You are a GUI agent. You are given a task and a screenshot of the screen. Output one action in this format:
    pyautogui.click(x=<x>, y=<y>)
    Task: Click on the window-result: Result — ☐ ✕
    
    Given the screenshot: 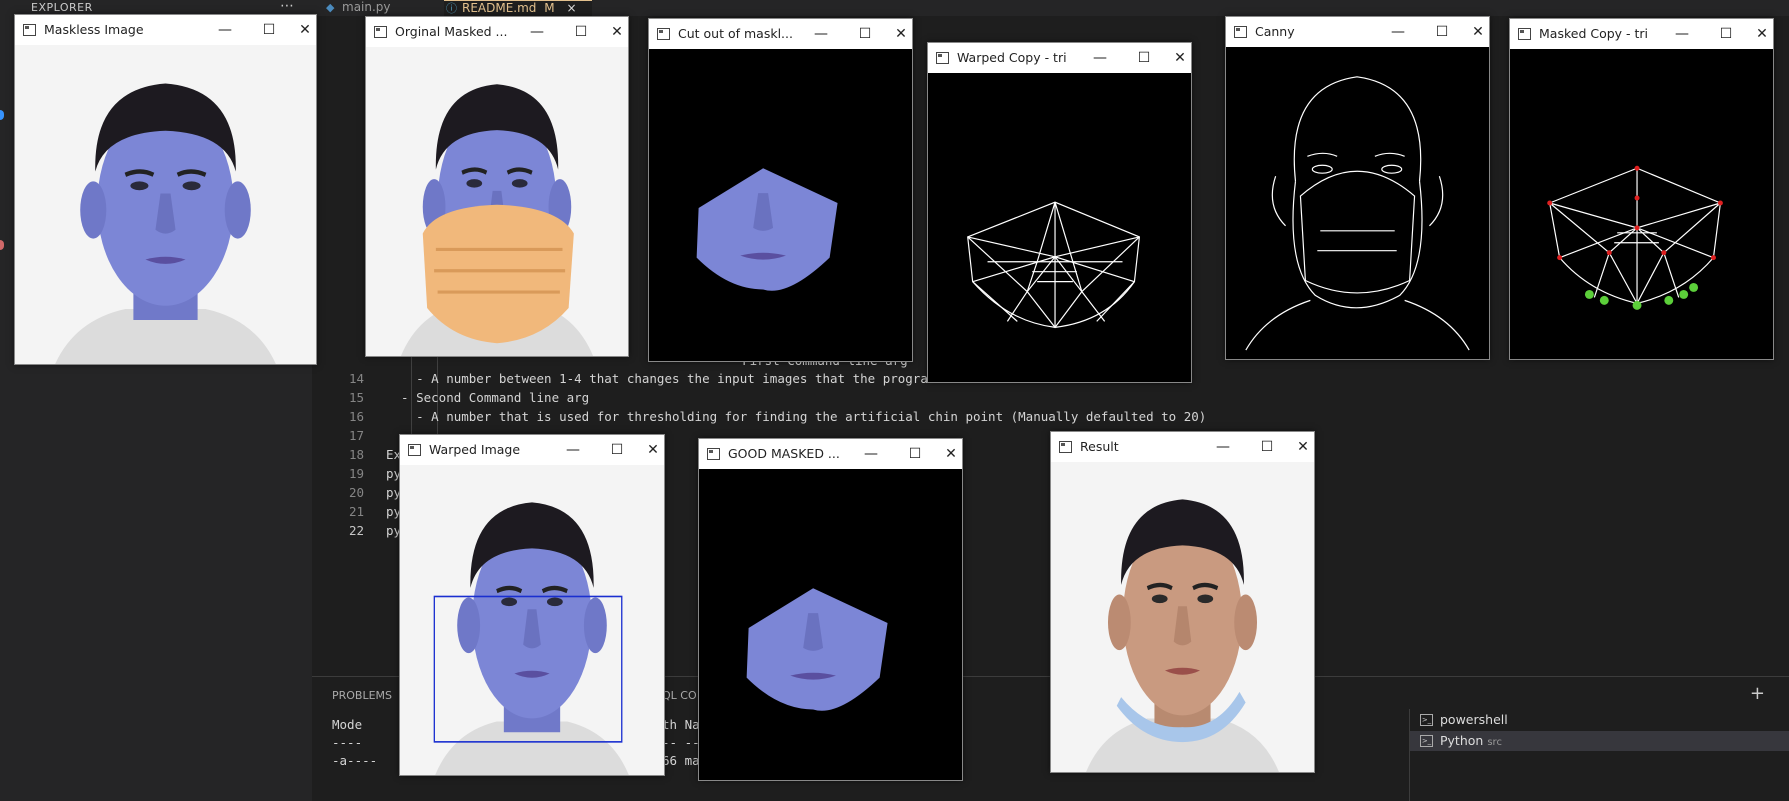 What is the action you would take?
    pyautogui.click(x=1182, y=602)
    